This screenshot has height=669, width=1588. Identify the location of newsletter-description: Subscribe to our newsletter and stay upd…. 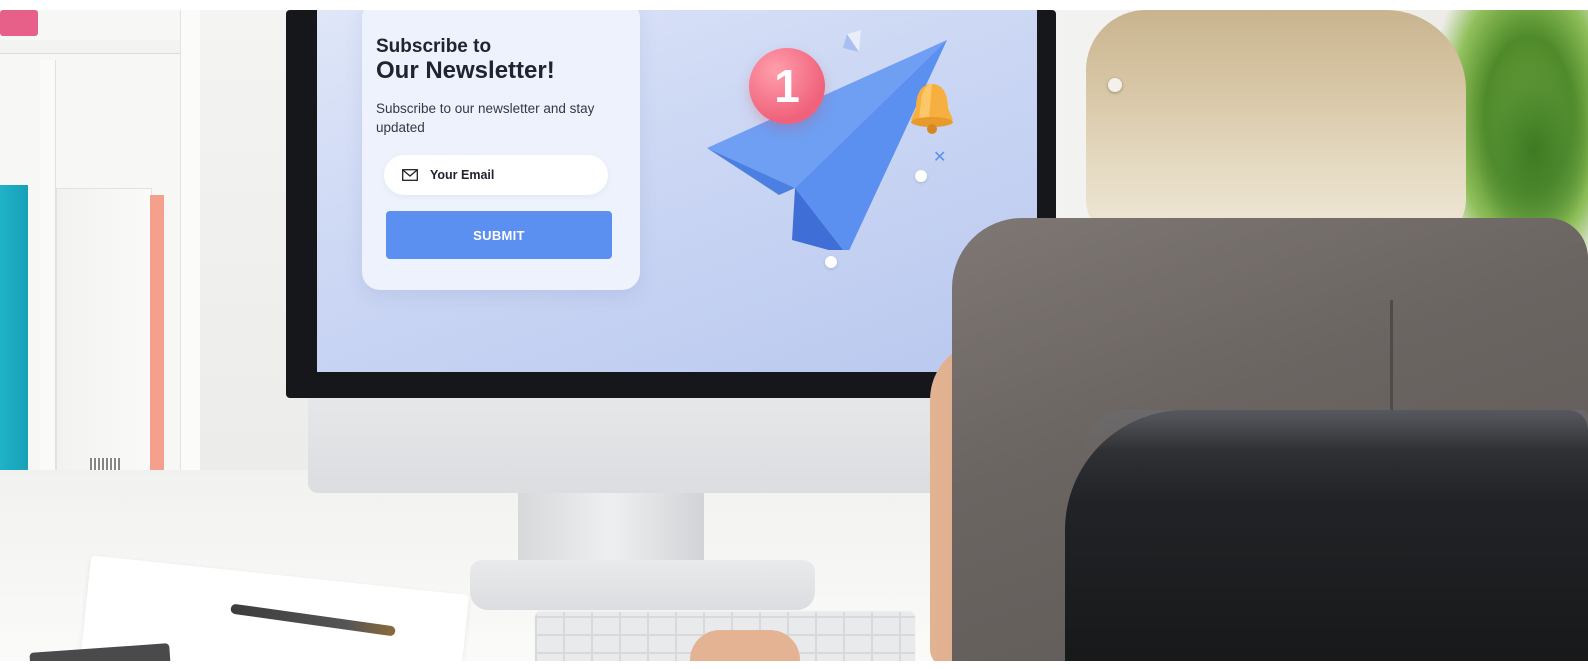
(485, 118).